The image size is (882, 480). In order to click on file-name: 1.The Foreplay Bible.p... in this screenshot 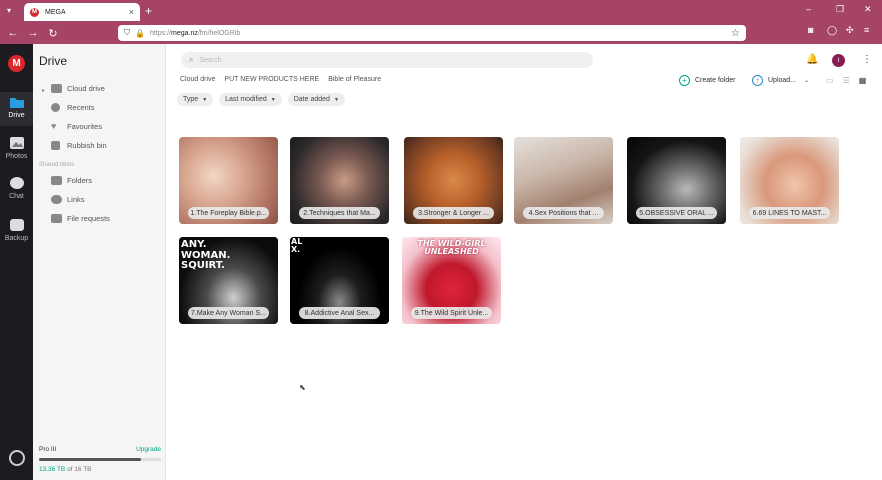, I will do `click(228, 213)`.